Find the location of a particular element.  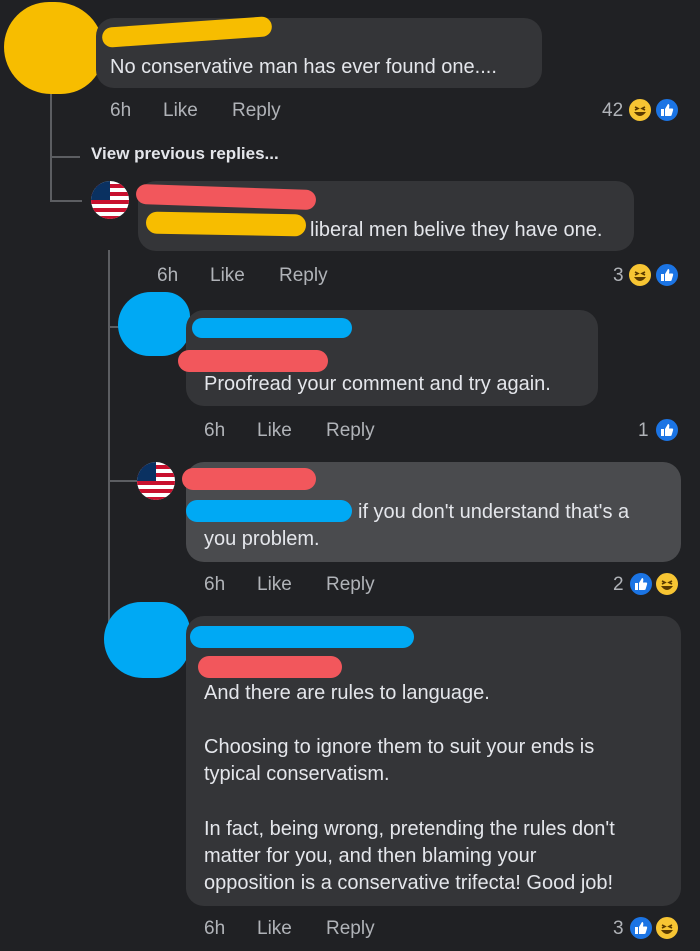

comment-text: Proofread your comment and try again. is located at coordinates (377, 384).